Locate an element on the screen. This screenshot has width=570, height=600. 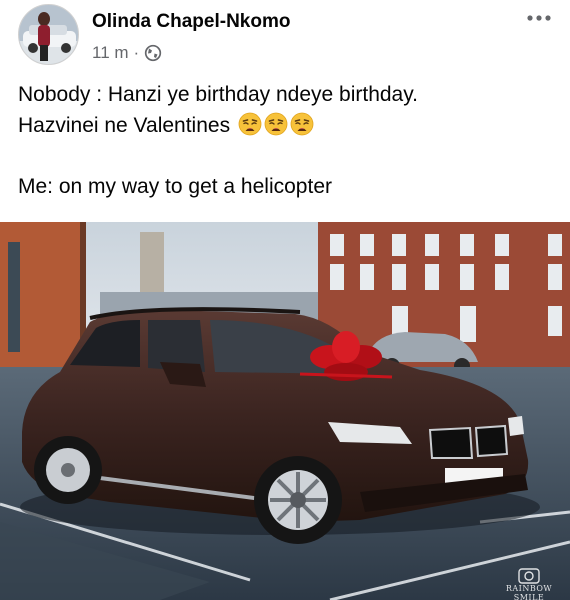
more-options-icon is located at coordinates (539, 16).